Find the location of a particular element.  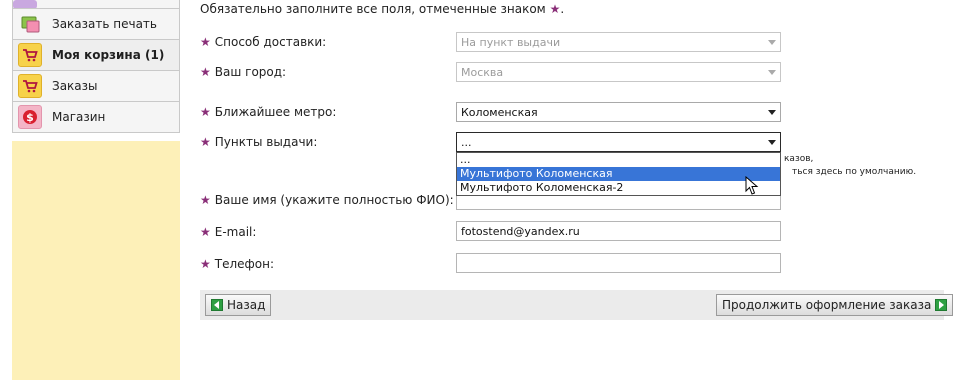

name-label-text: Ваше имя (укажите полностью ФИО): is located at coordinates (334, 200).